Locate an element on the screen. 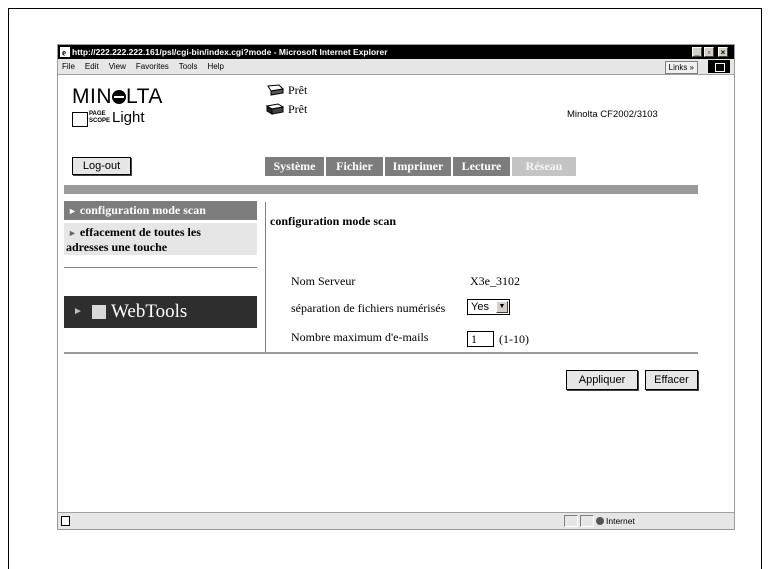 Image resolution: width=769 pixels, height=569 pixels. max-emails-range: (1-10) is located at coordinates (514, 339).